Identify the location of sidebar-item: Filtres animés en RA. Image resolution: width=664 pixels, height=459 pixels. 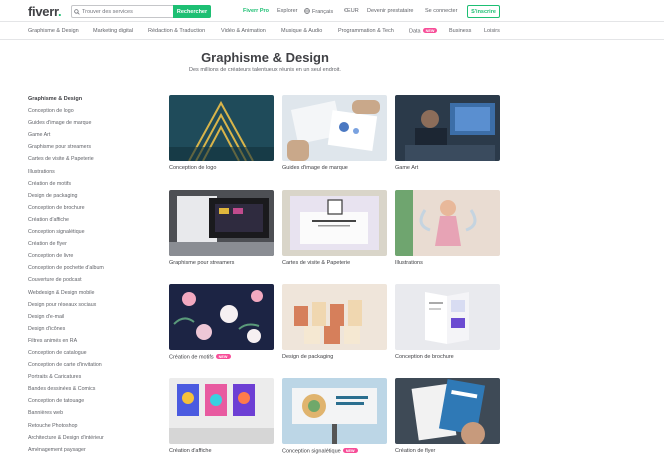
(88, 343).